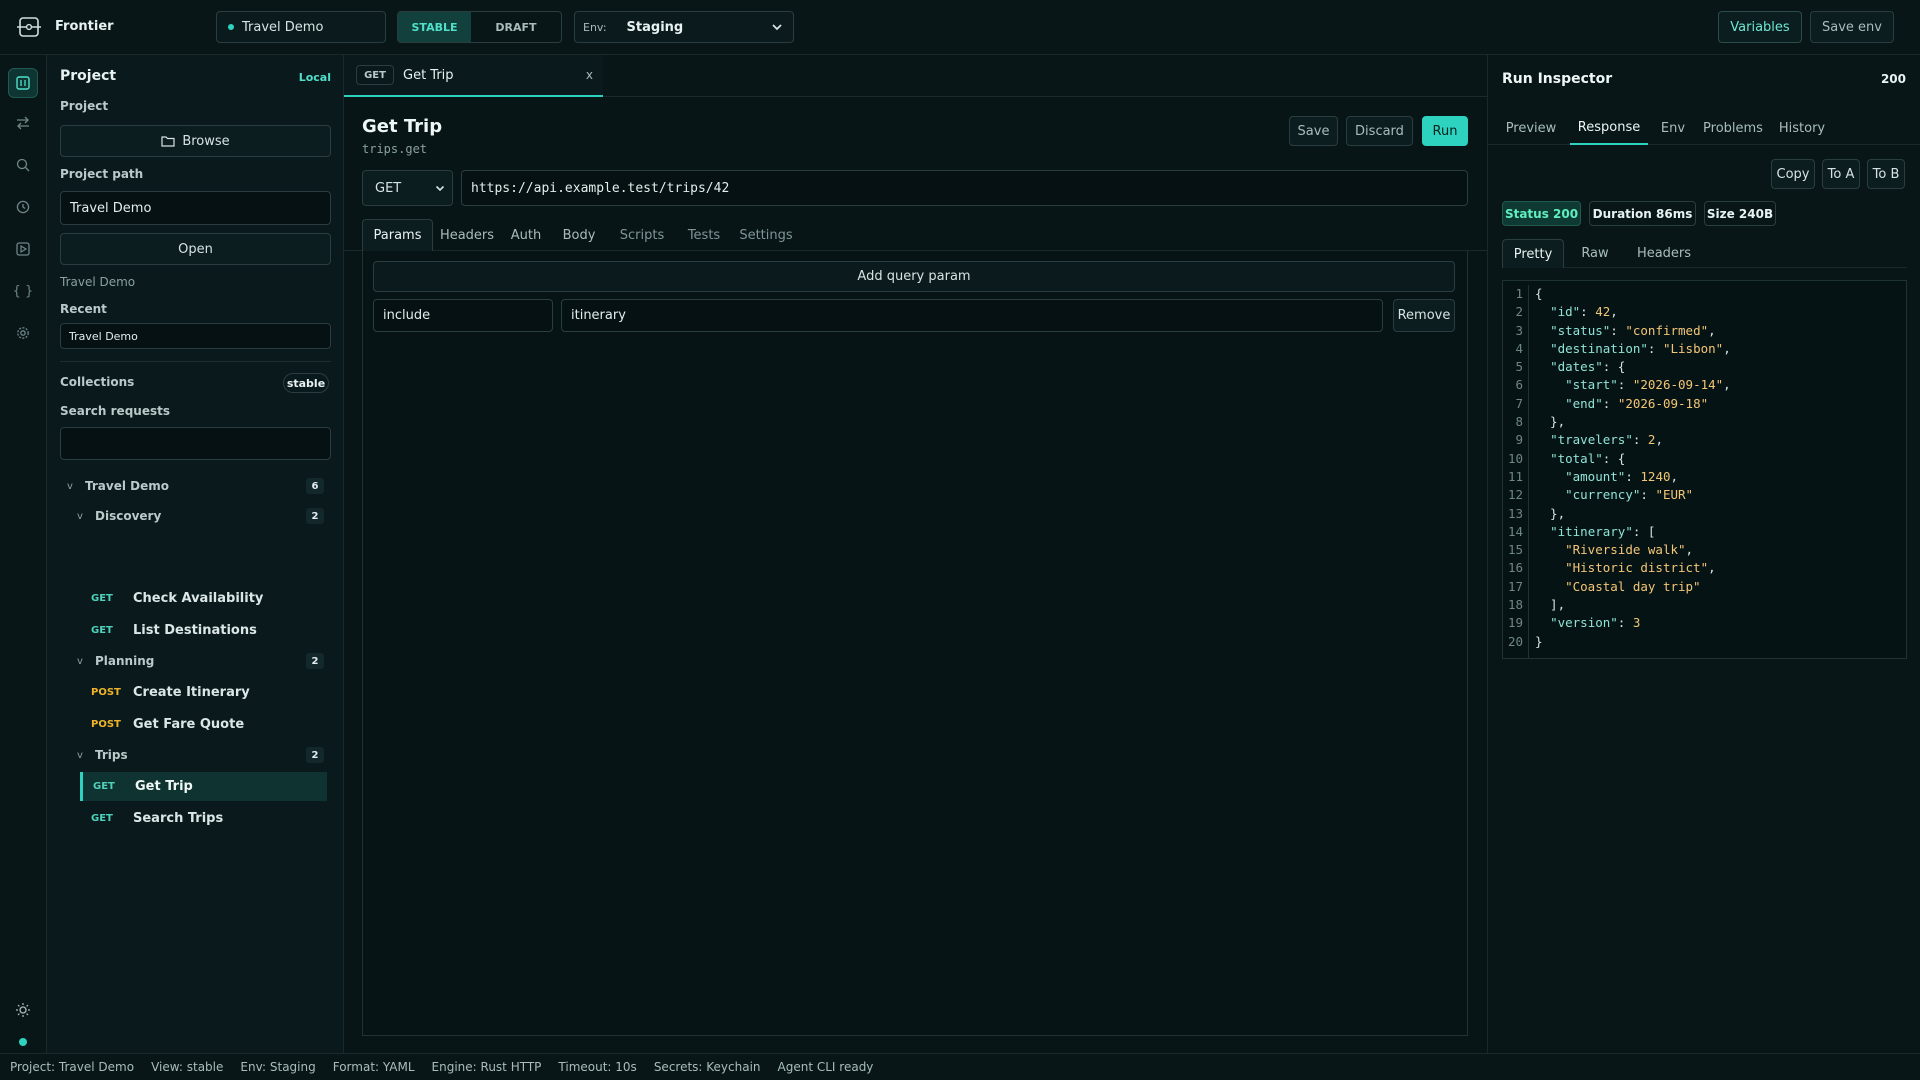 The height and width of the screenshot is (1080, 1920). What do you see at coordinates (301, 27) in the screenshot?
I see `project-selector: Travel Demo` at bounding box center [301, 27].